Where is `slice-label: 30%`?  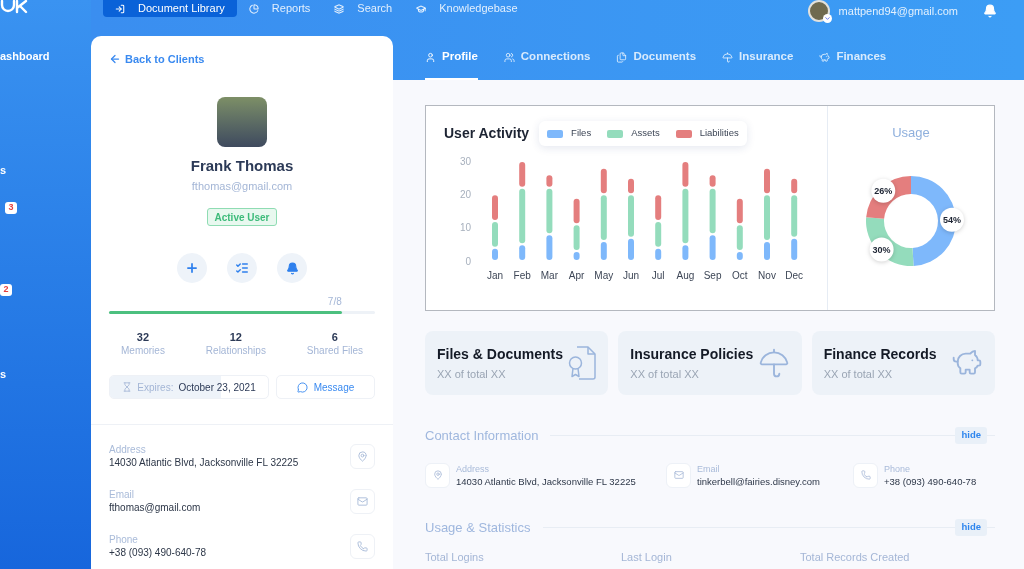 slice-label: 30% is located at coordinates (881, 249).